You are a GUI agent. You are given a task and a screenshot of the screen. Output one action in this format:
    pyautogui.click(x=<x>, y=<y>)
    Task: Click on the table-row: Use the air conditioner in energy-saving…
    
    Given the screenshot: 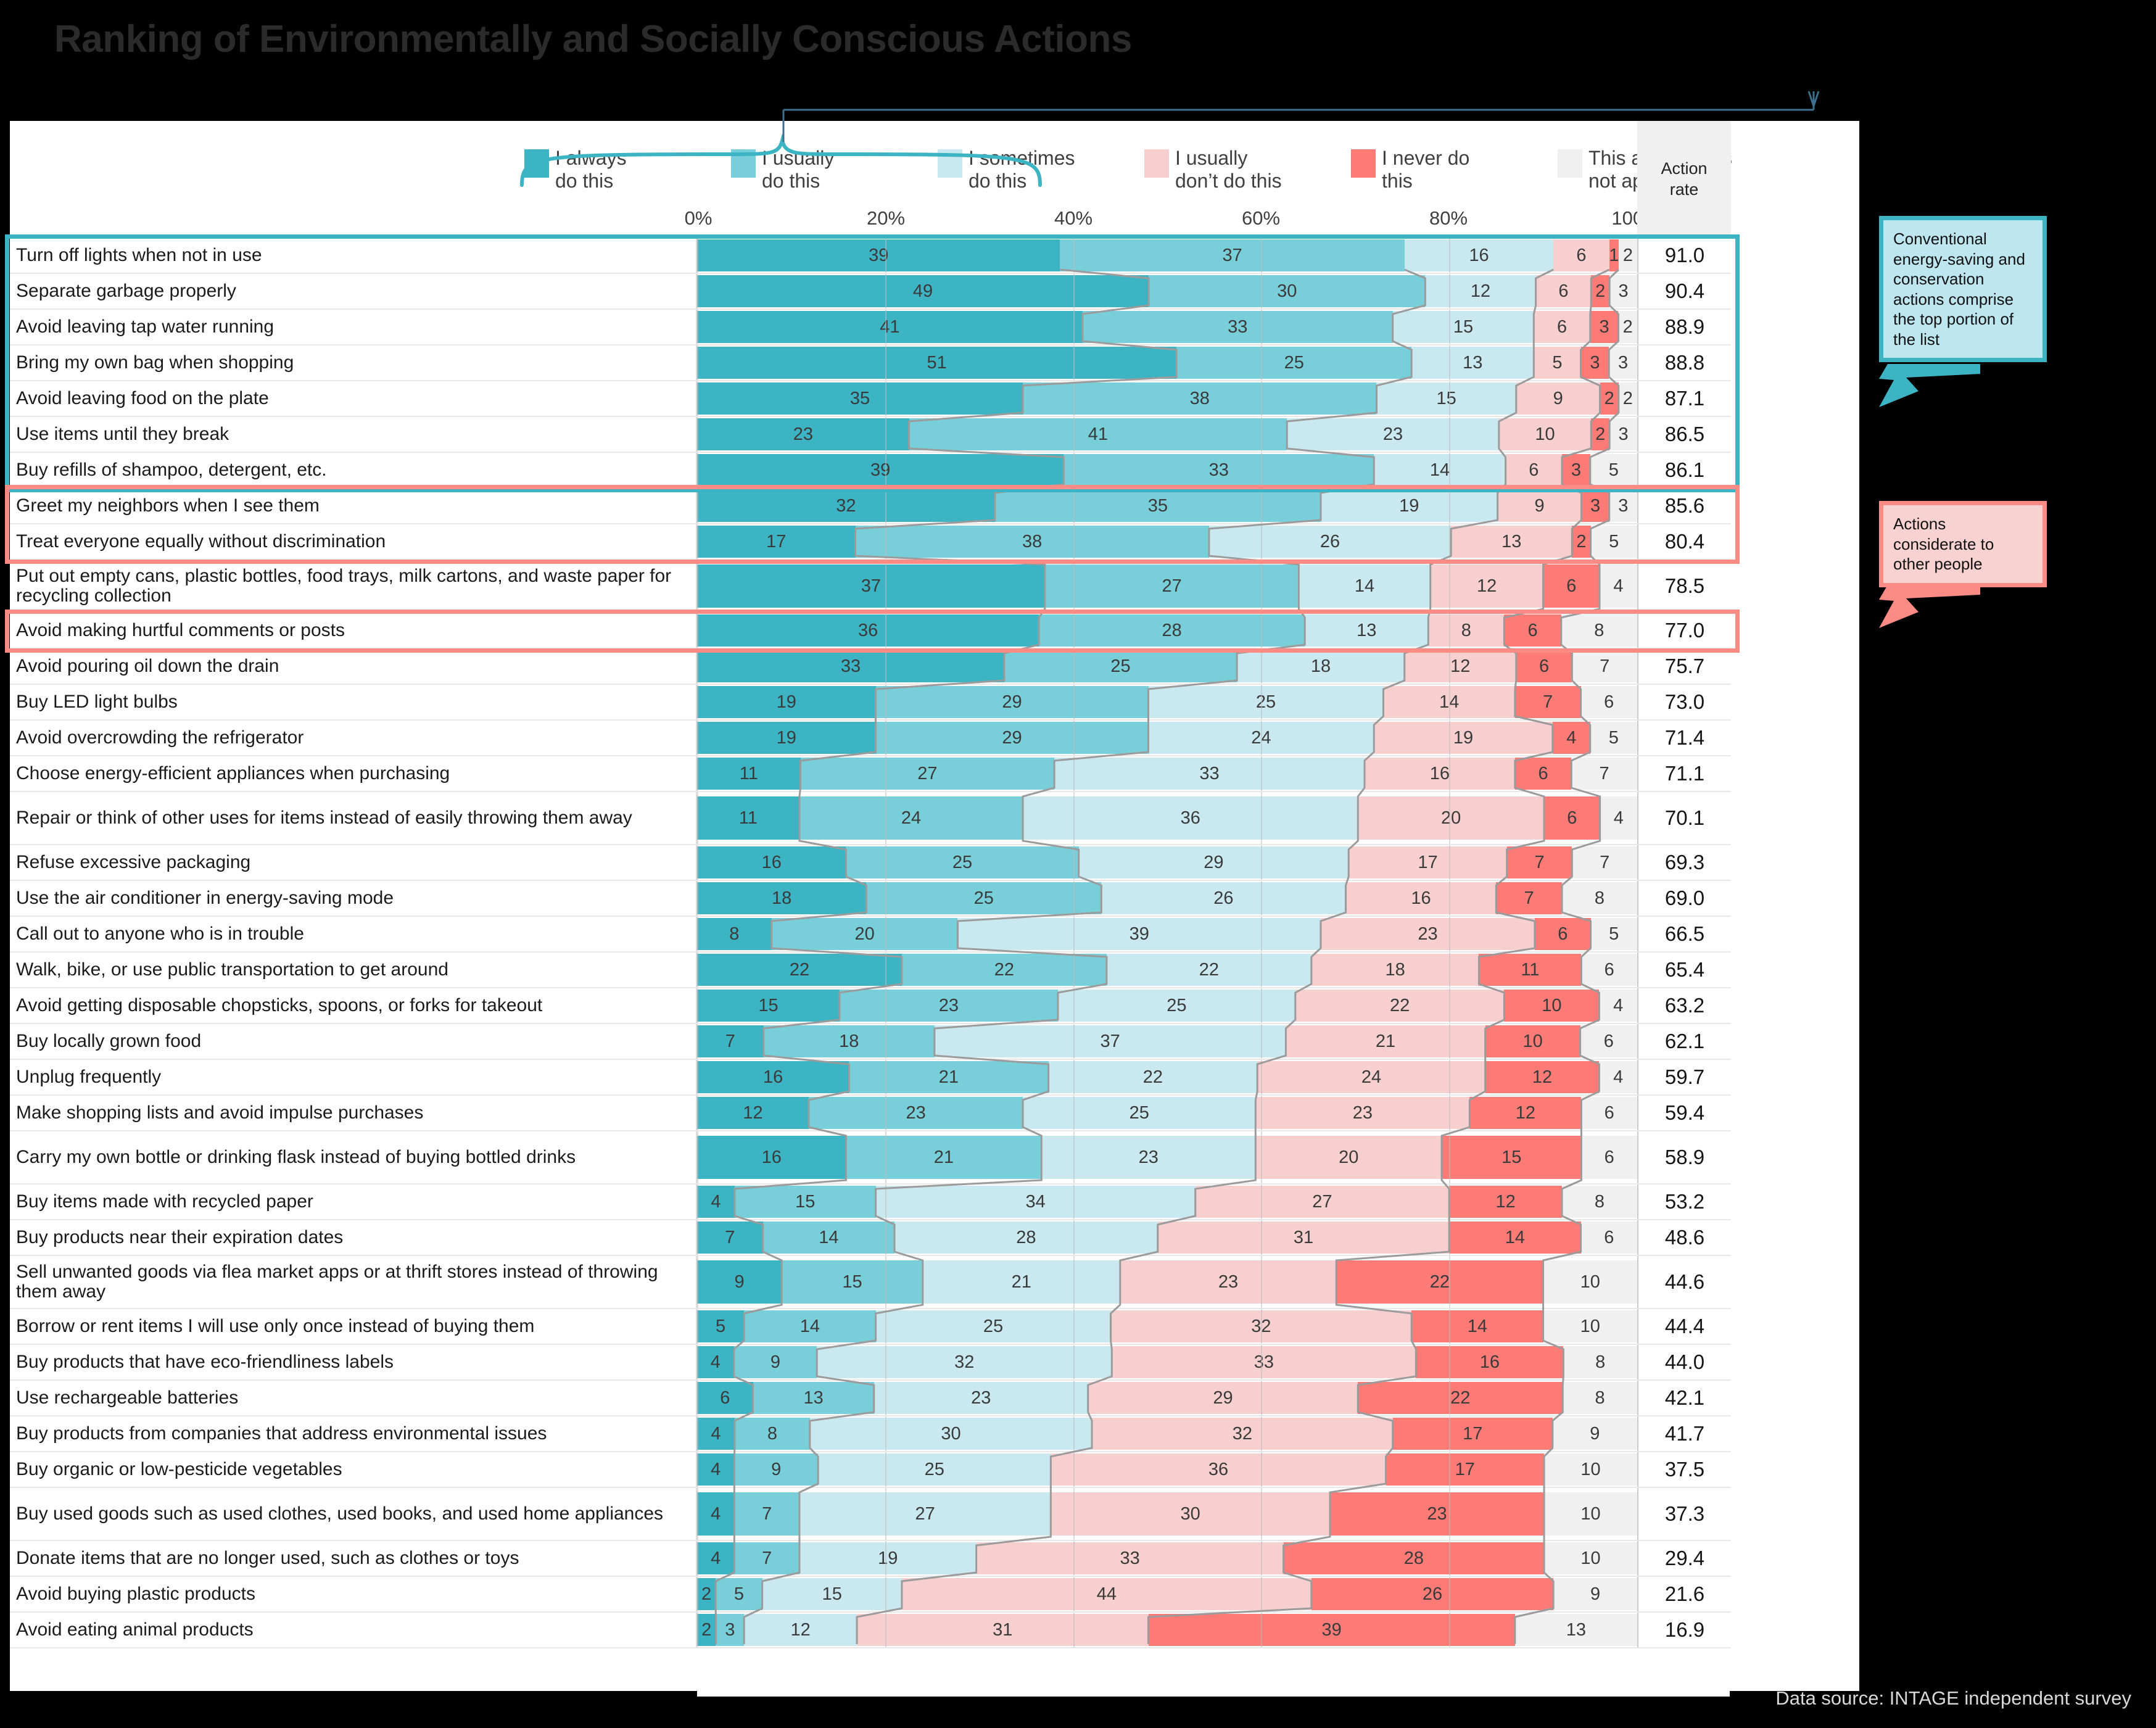 What is the action you would take?
    pyautogui.click(x=870, y=899)
    